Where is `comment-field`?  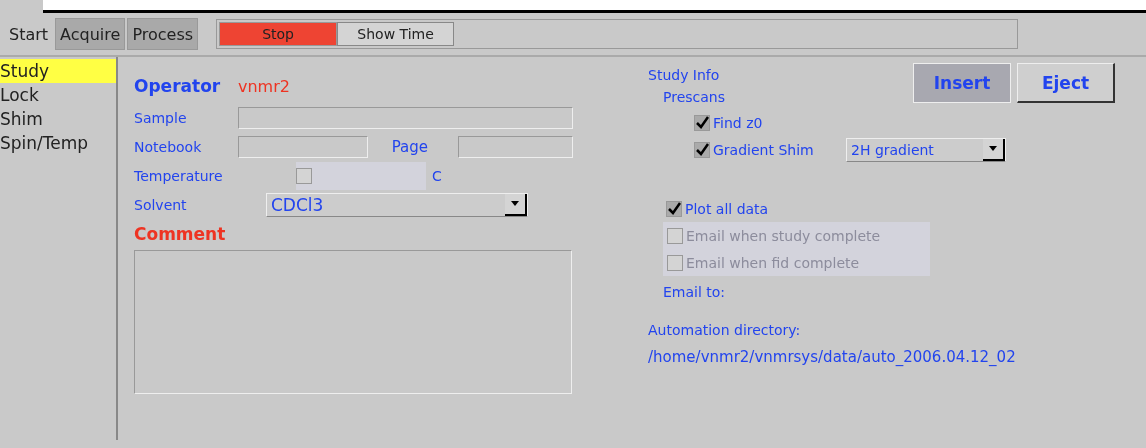
comment-field is located at coordinates (353, 322).